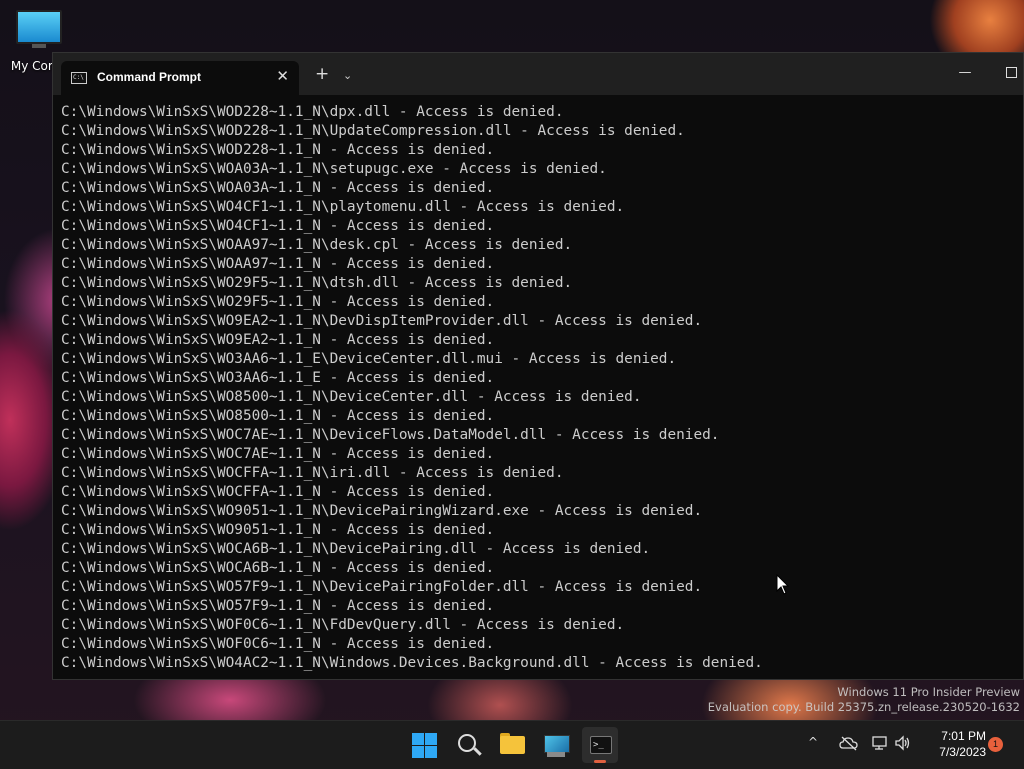 This screenshot has width=1024, height=769. I want to click on search-icon-handle, so click(477, 751).